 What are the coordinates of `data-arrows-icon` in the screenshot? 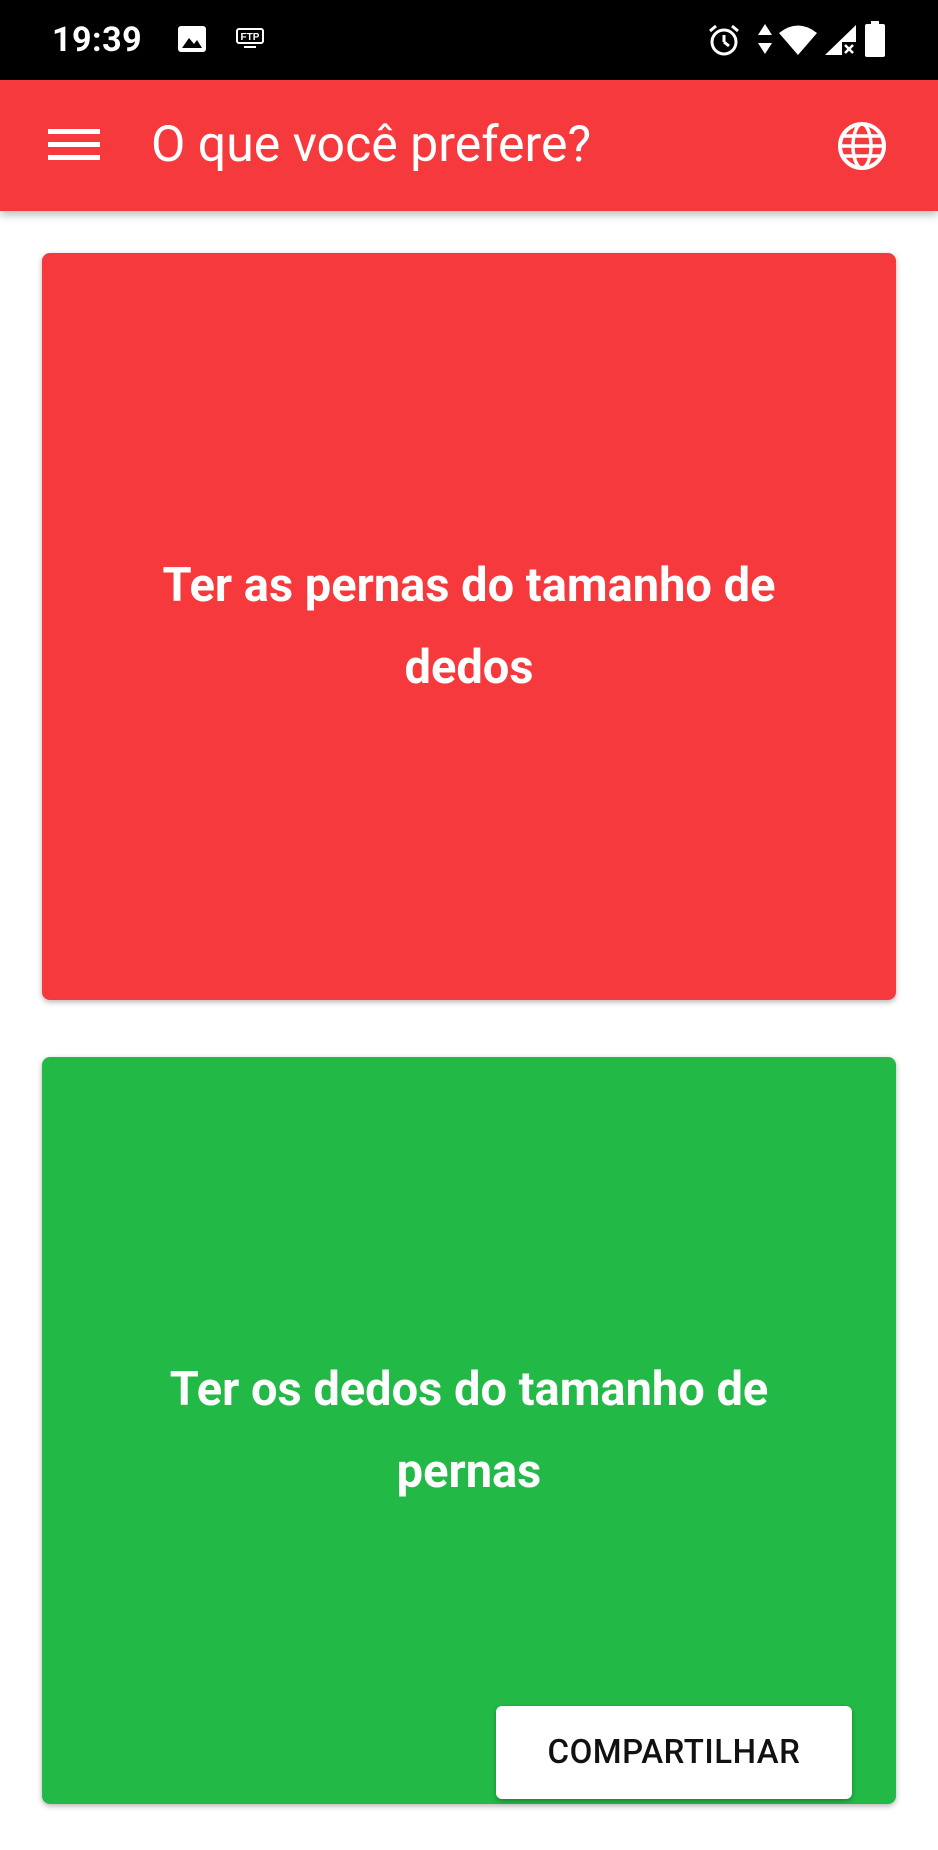 It's located at (765, 39).